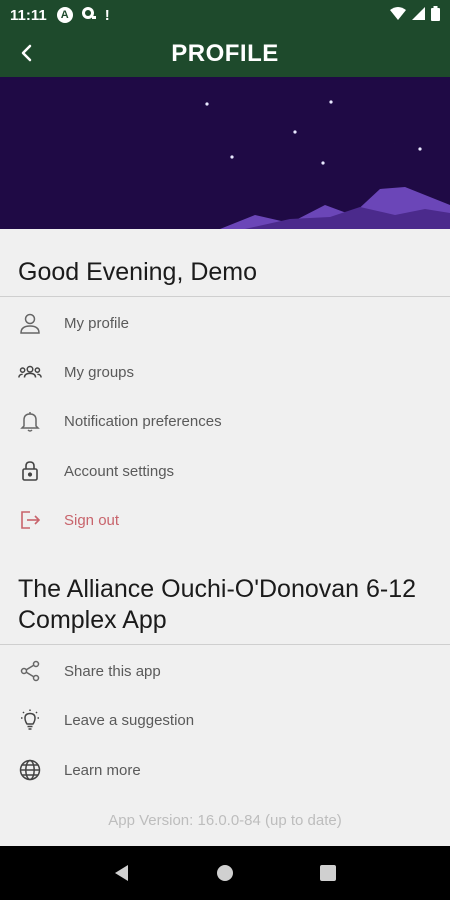 This screenshot has height=900, width=450. I want to click on menu-label: Share this app, so click(112, 671).